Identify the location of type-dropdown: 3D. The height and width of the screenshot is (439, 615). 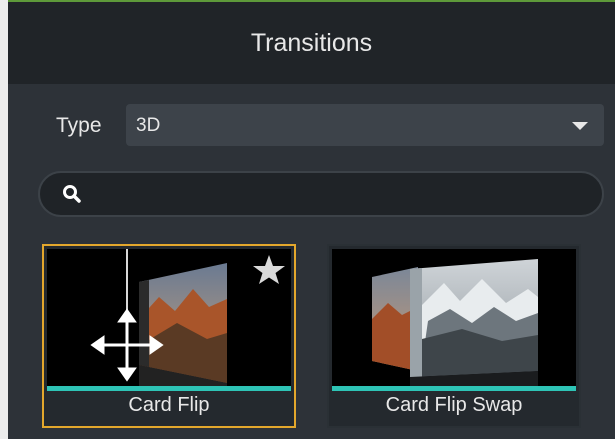
(365, 125).